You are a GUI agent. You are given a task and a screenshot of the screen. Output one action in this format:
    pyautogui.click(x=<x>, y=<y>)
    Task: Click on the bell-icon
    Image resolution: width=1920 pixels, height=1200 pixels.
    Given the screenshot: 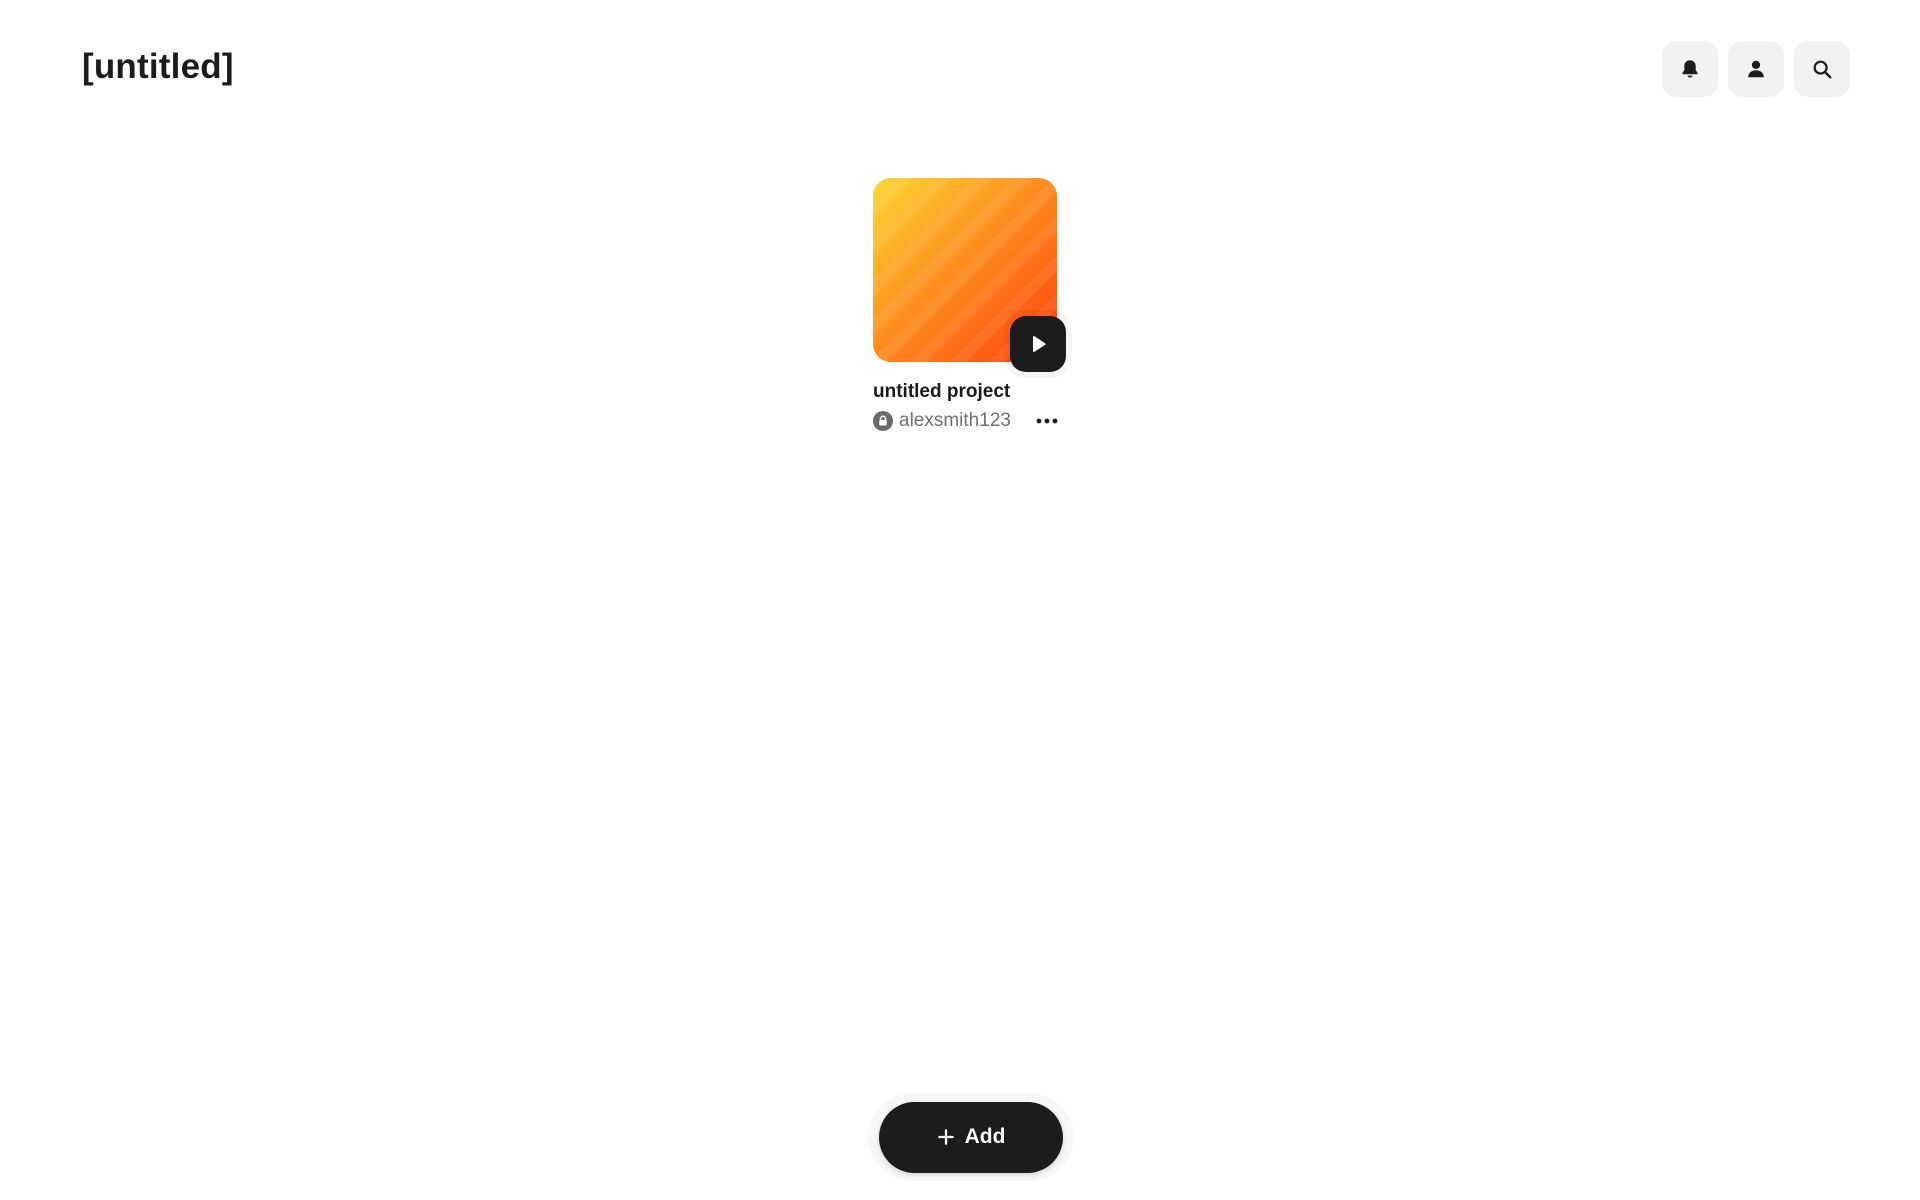 What is the action you would take?
    pyautogui.click(x=1690, y=69)
    